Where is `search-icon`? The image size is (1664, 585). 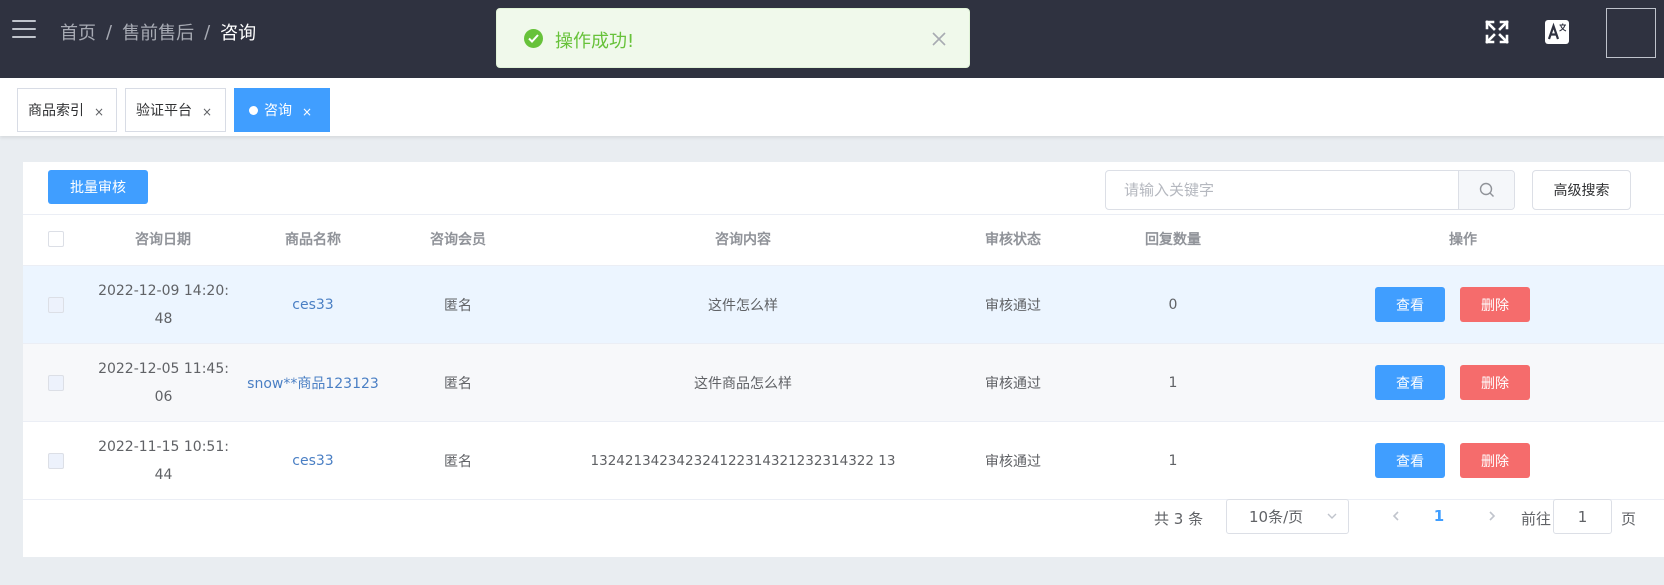 search-icon is located at coordinates (1486, 189).